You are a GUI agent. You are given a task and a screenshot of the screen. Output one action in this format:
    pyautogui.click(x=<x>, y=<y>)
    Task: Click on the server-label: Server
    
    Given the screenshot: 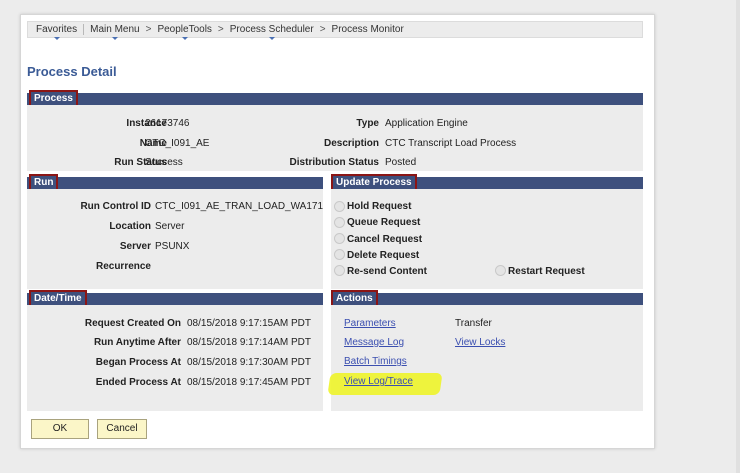 What is the action you would take?
    pyautogui.click(x=135, y=246)
    